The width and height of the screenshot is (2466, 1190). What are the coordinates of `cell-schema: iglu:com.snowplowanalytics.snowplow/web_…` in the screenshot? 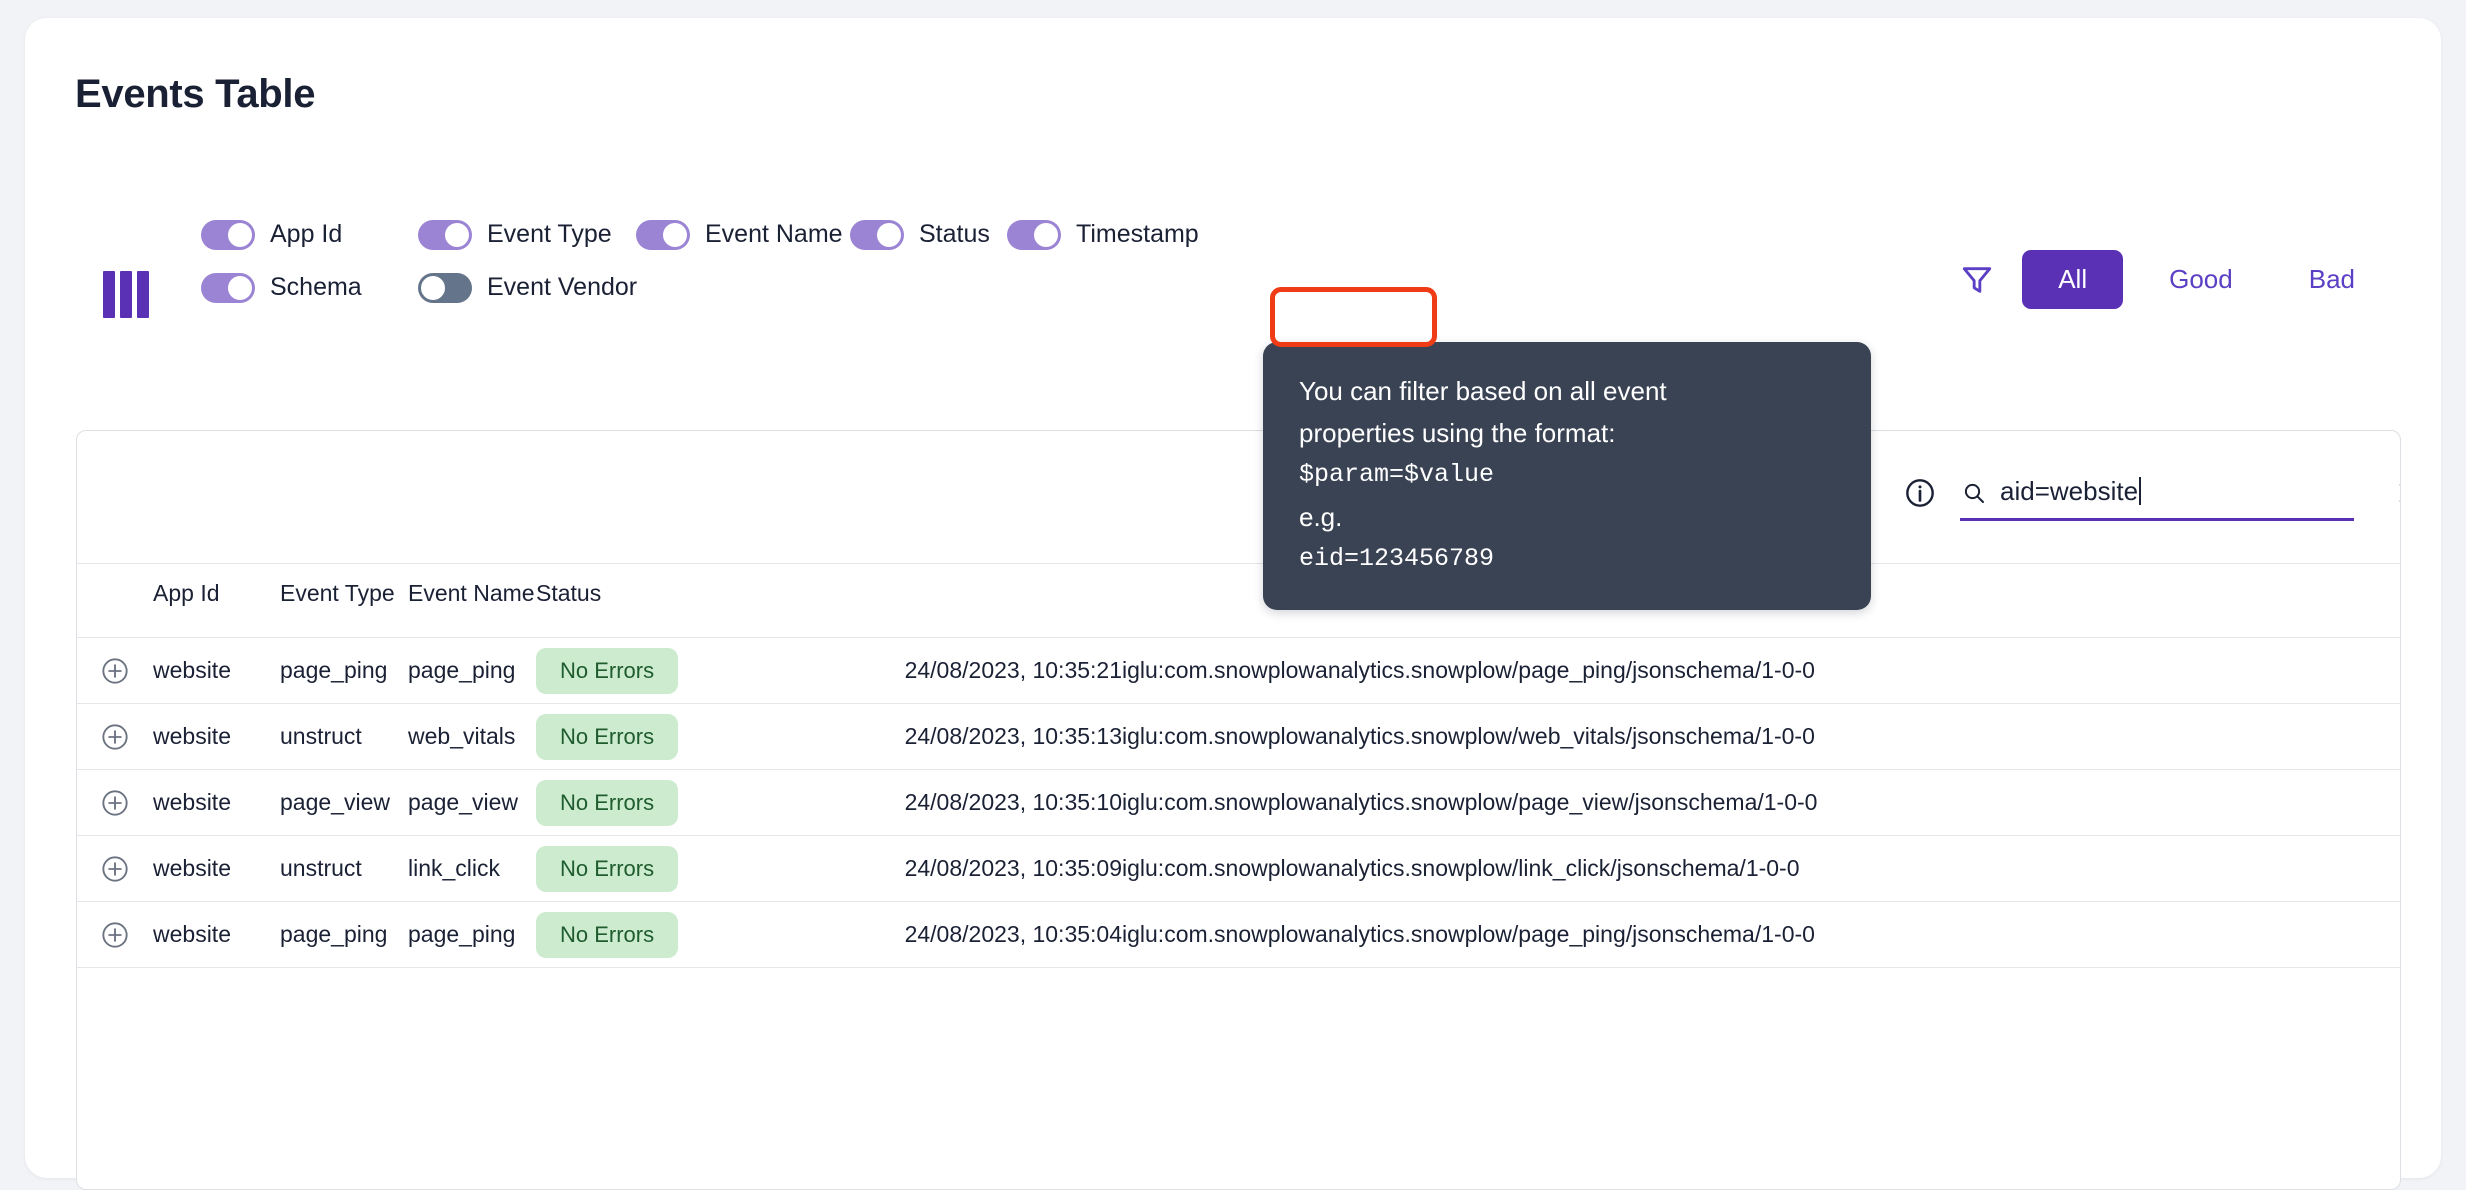 It's located at (1761, 736).